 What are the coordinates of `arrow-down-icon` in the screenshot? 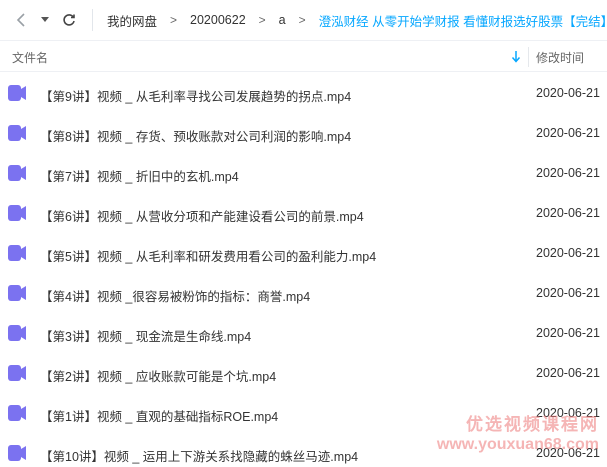 It's located at (516, 57).